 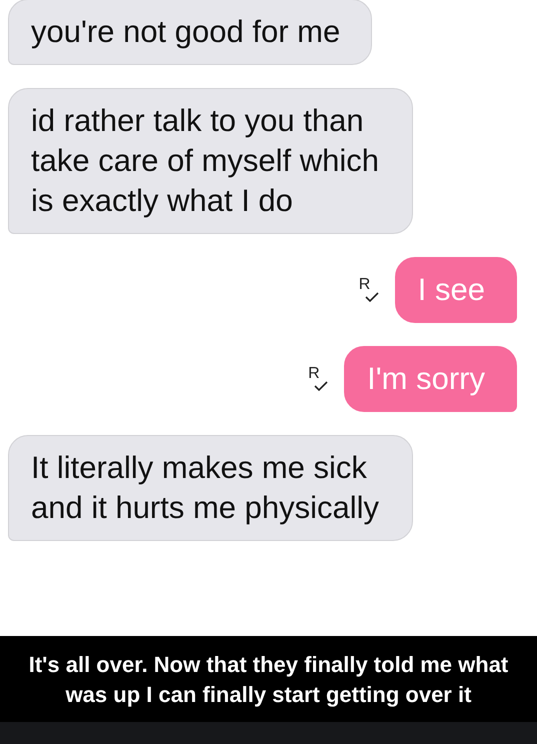 What do you see at coordinates (210, 488) in the screenshot?
I see `message-bubble: It literally makes me sick and it hurts me physically` at bounding box center [210, 488].